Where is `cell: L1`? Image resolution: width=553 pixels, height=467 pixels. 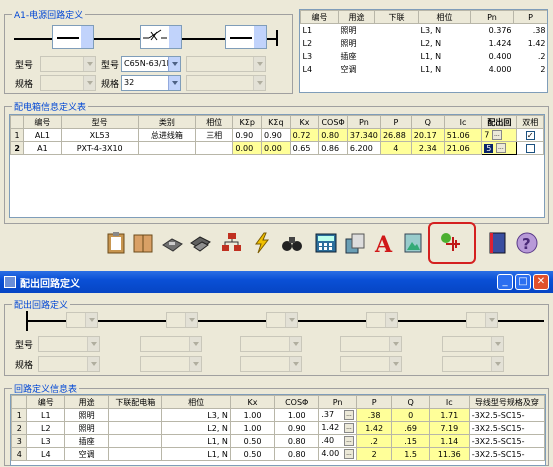 cell: L1 is located at coordinates (46, 415).